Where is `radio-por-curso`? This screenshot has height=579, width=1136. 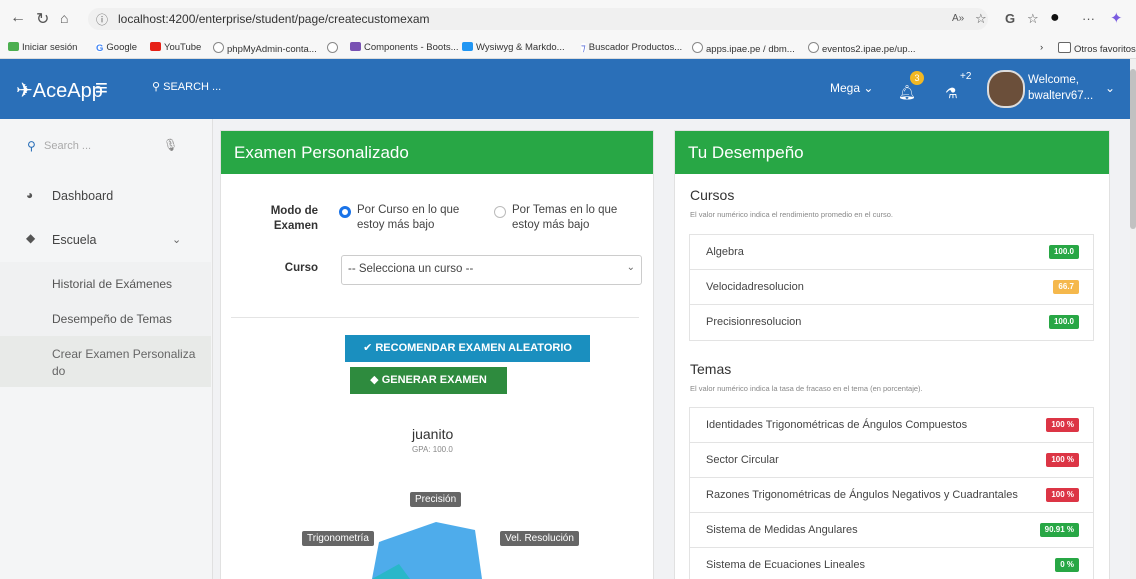 radio-por-curso is located at coordinates (345, 212).